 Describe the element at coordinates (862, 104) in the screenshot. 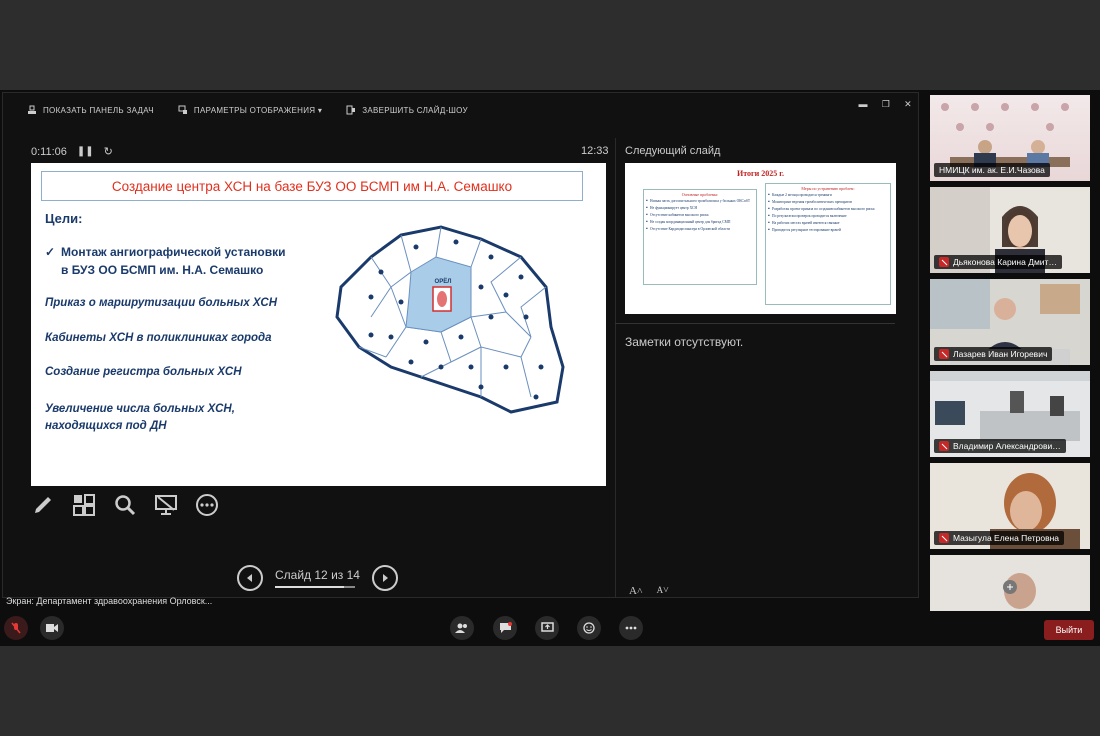

I see `minimize-icon: ▬` at that location.